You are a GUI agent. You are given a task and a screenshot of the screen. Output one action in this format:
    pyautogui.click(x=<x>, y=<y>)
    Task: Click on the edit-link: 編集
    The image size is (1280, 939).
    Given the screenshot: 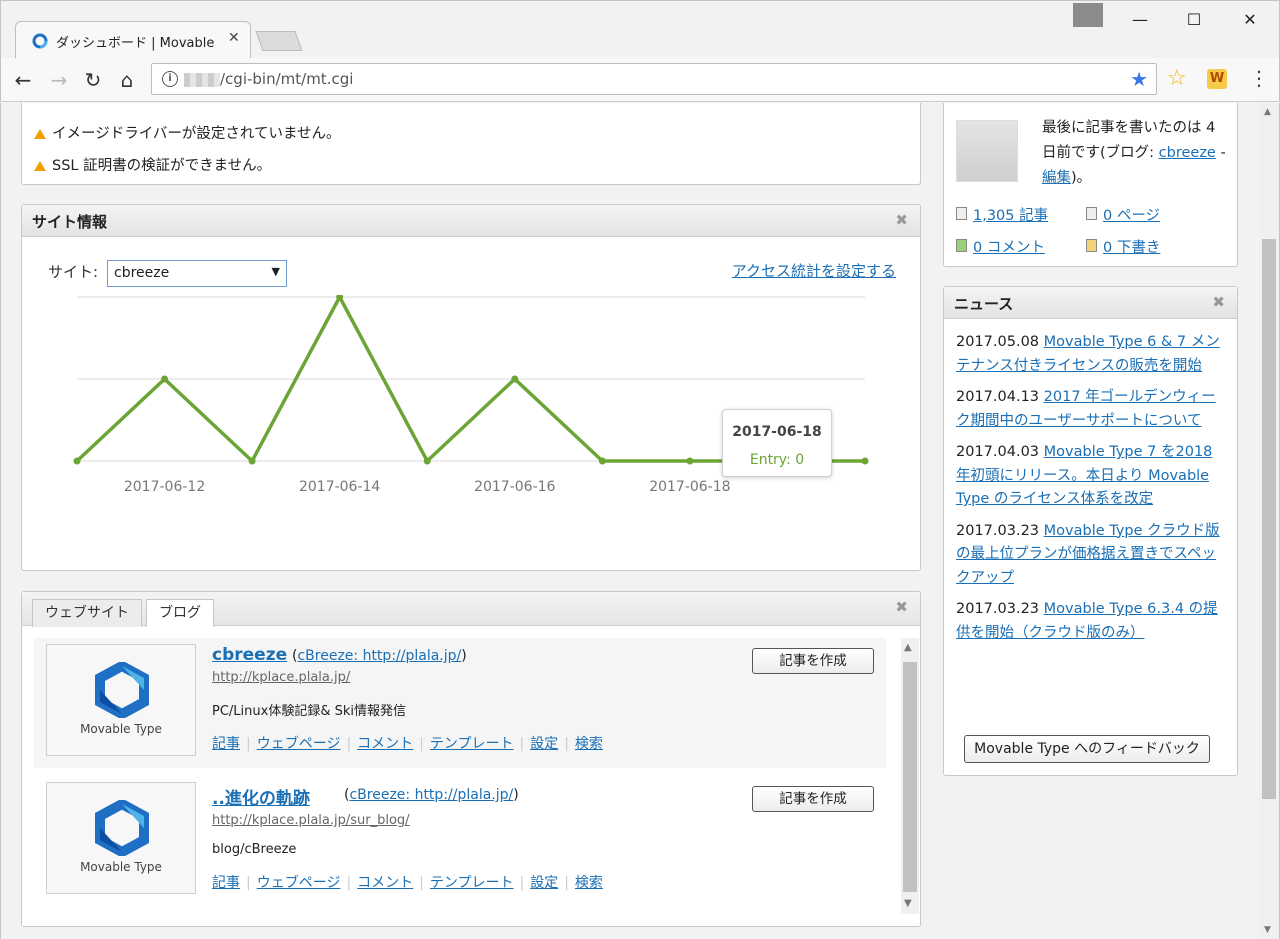 What is the action you would take?
    pyautogui.click(x=1056, y=178)
    